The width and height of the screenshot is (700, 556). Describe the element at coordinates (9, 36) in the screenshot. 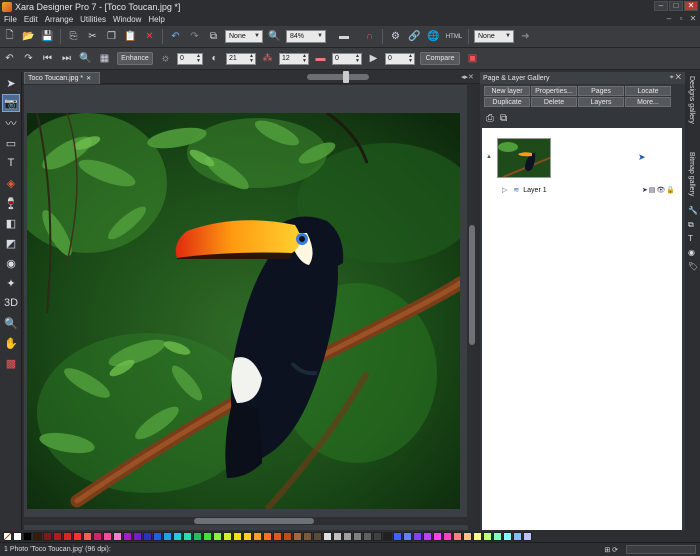

I see `new-document-icon: 🗋` at that location.